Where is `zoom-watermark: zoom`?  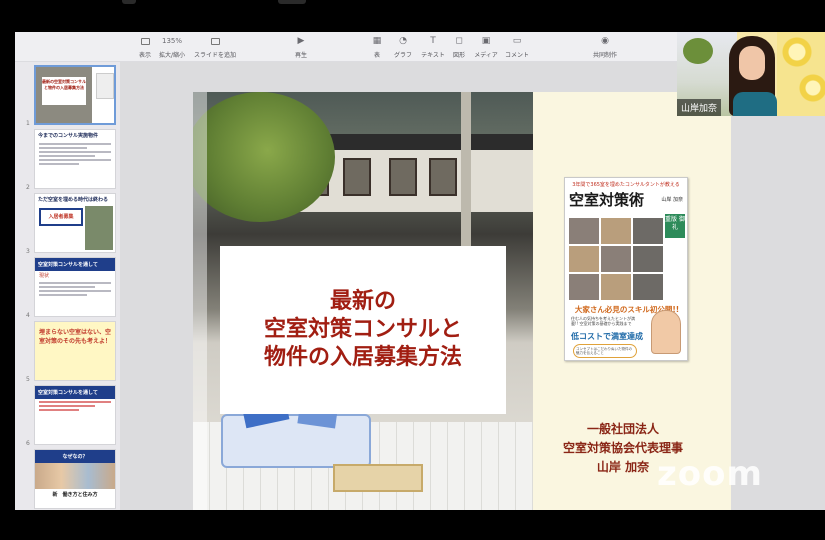 zoom-watermark: zoom is located at coordinates (710, 474).